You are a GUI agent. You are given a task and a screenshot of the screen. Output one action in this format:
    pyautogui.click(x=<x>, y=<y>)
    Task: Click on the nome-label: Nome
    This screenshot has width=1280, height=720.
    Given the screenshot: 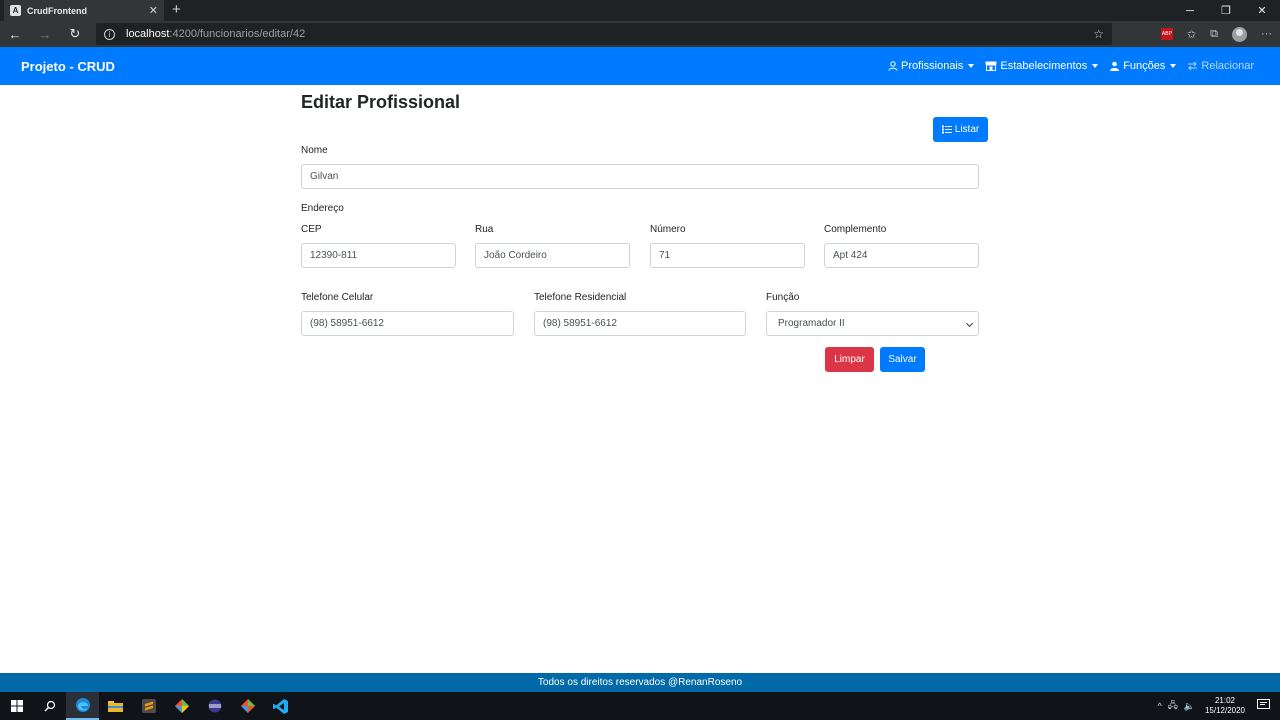 What is the action you would take?
    pyautogui.click(x=314, y=150)
    